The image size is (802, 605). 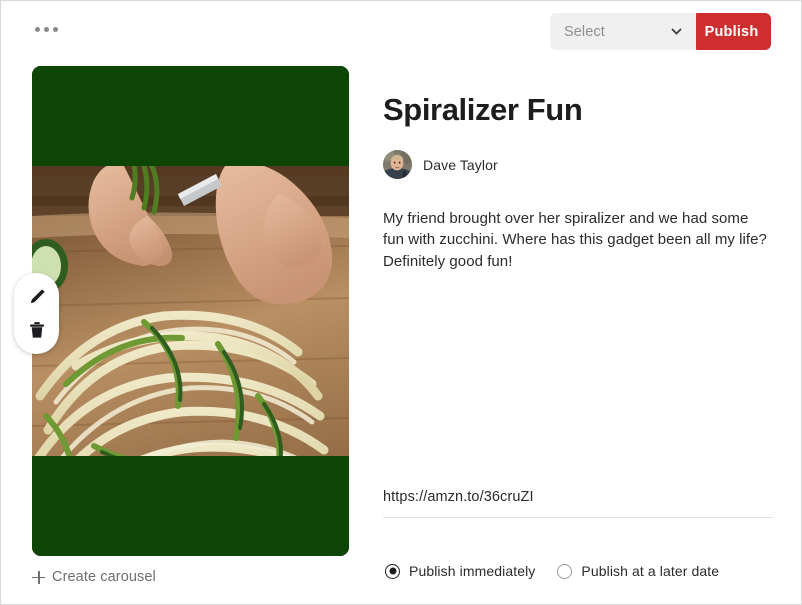 I want to click on plus-icon, so click(x=38, y=577).